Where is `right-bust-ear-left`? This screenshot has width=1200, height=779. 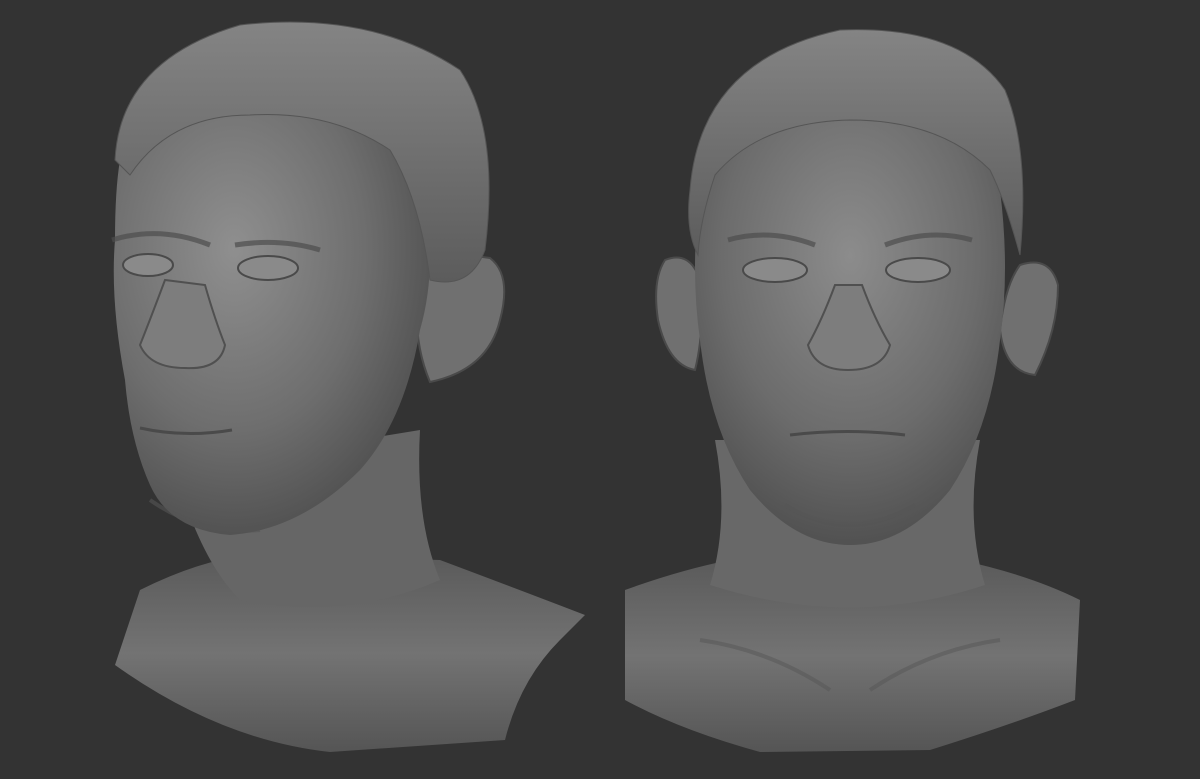 right-bust-ear-left is located at coordinates (679, 314).